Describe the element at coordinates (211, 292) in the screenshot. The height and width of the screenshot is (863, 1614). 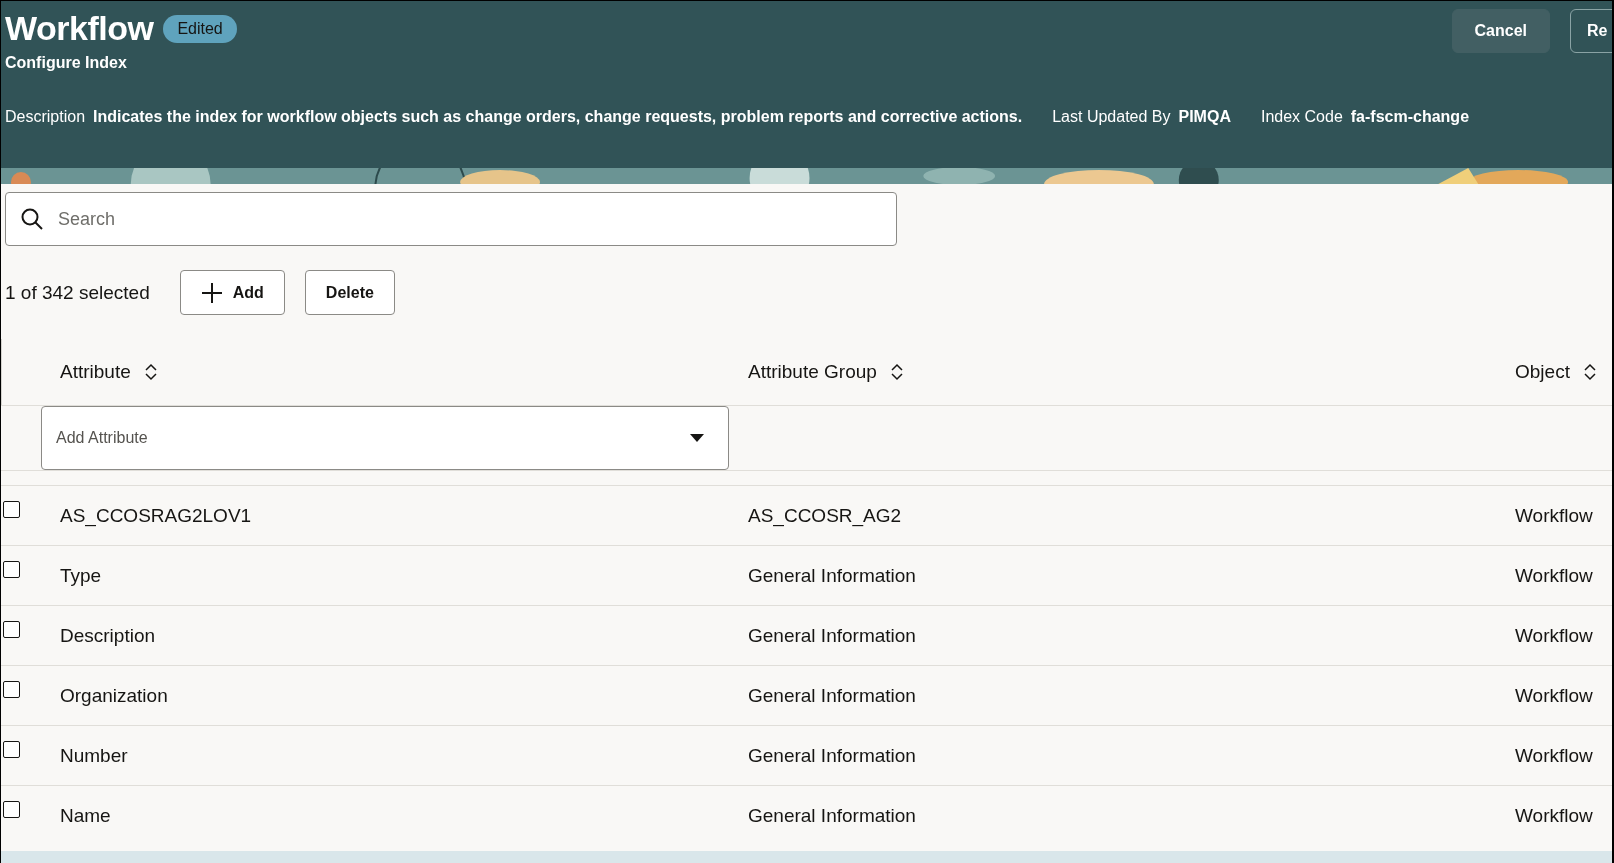
I see `plus-icon` at that location.